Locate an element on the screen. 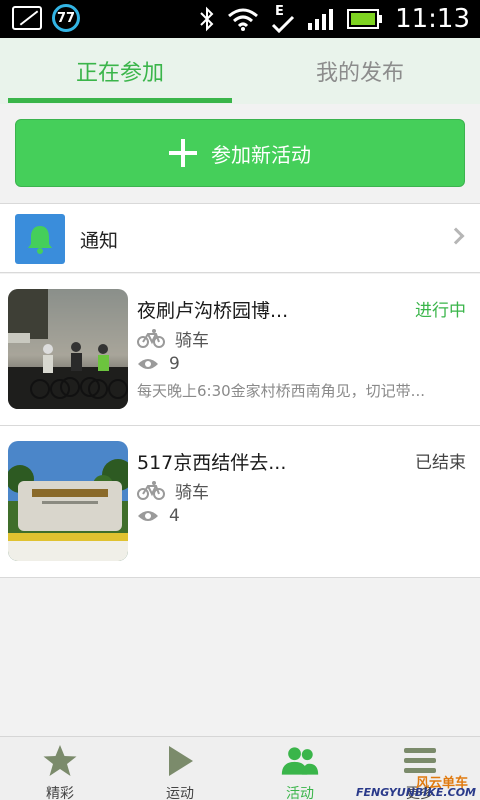 The height and width of the screenshot is (800, 480). activity-views-count: 4 is located at coordinates (174, 516).